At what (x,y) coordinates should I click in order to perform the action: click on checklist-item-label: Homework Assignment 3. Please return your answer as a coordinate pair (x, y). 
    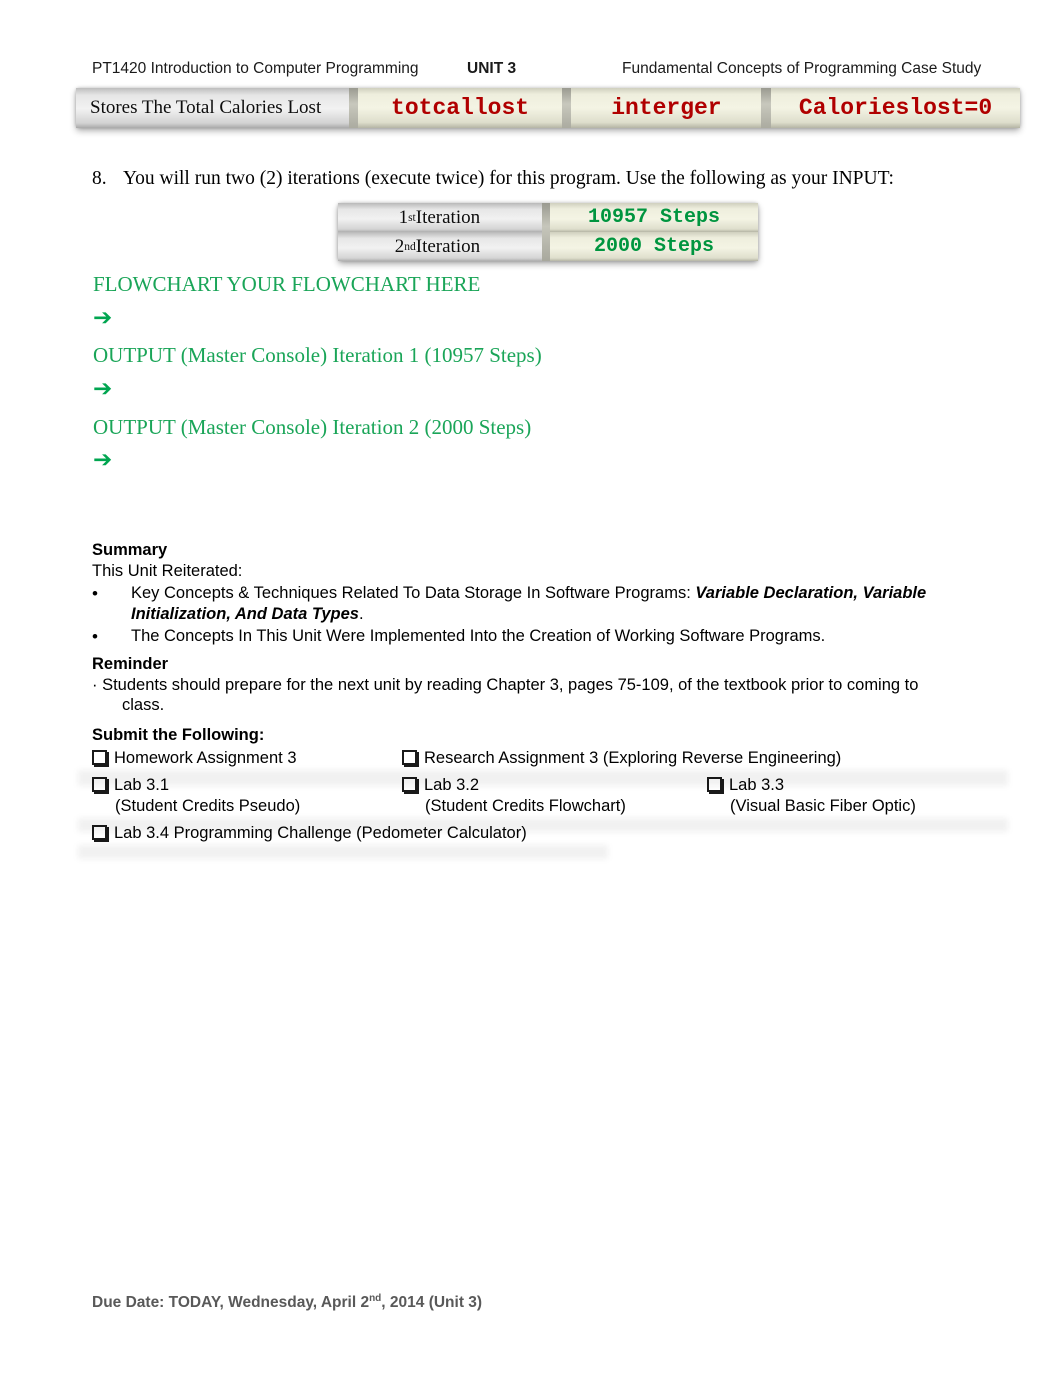
    Looking at the image, I should click on (205, 758).